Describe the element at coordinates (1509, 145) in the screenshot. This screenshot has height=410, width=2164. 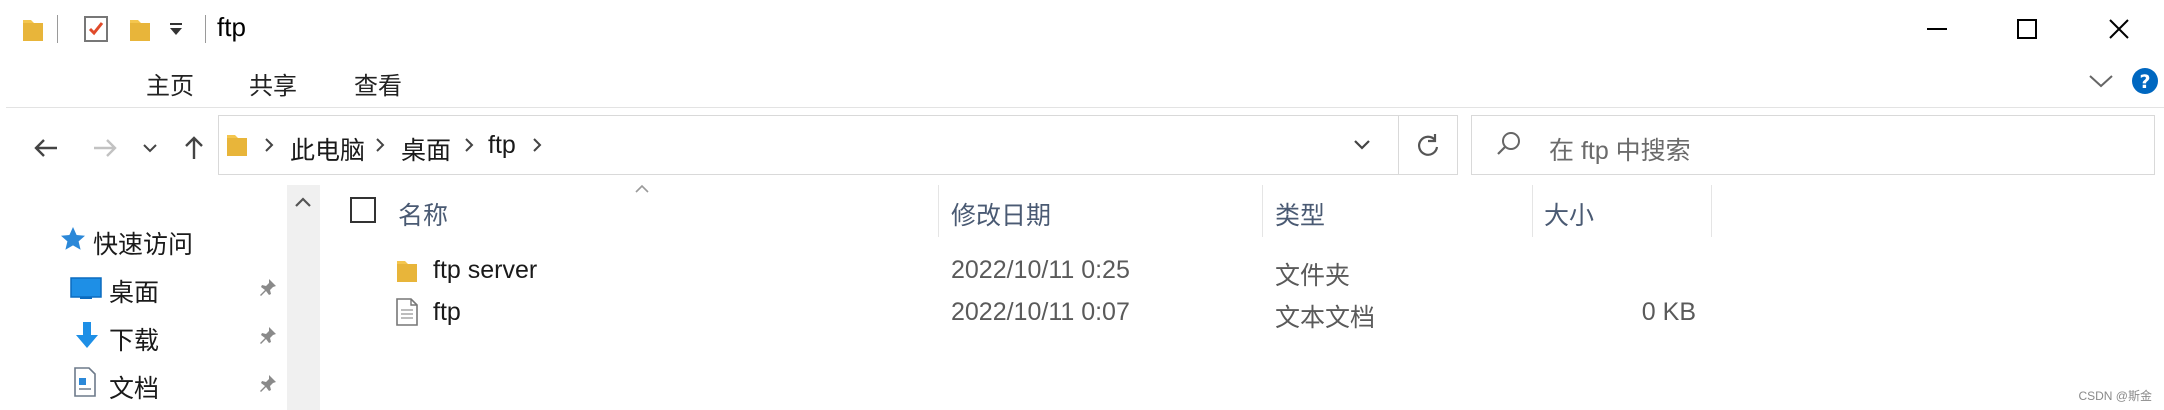
I see `search-icon` at that location.